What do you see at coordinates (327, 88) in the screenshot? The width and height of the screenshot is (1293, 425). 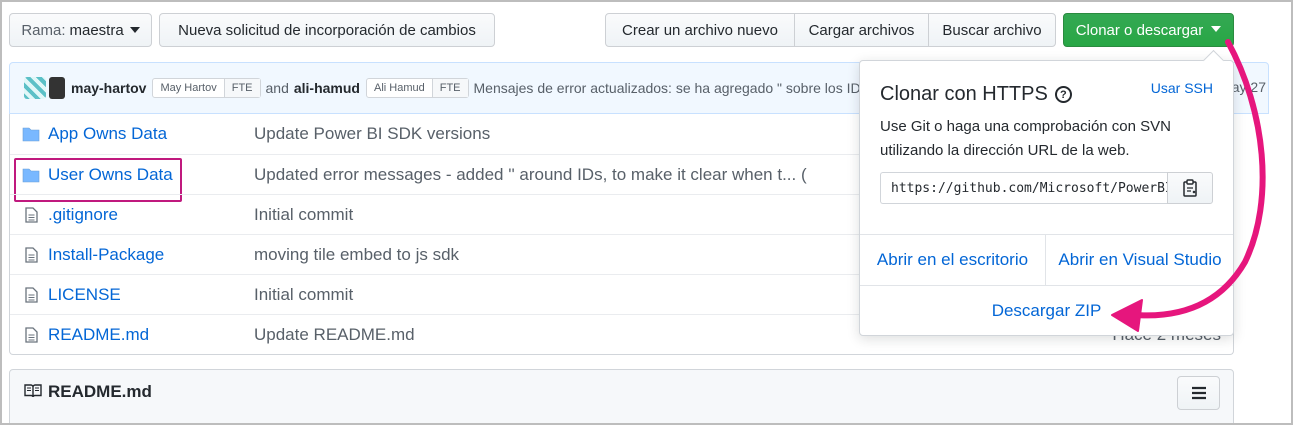 I see `commit-coauthor-link: ali-hamud` at bounding box center [327, 88].